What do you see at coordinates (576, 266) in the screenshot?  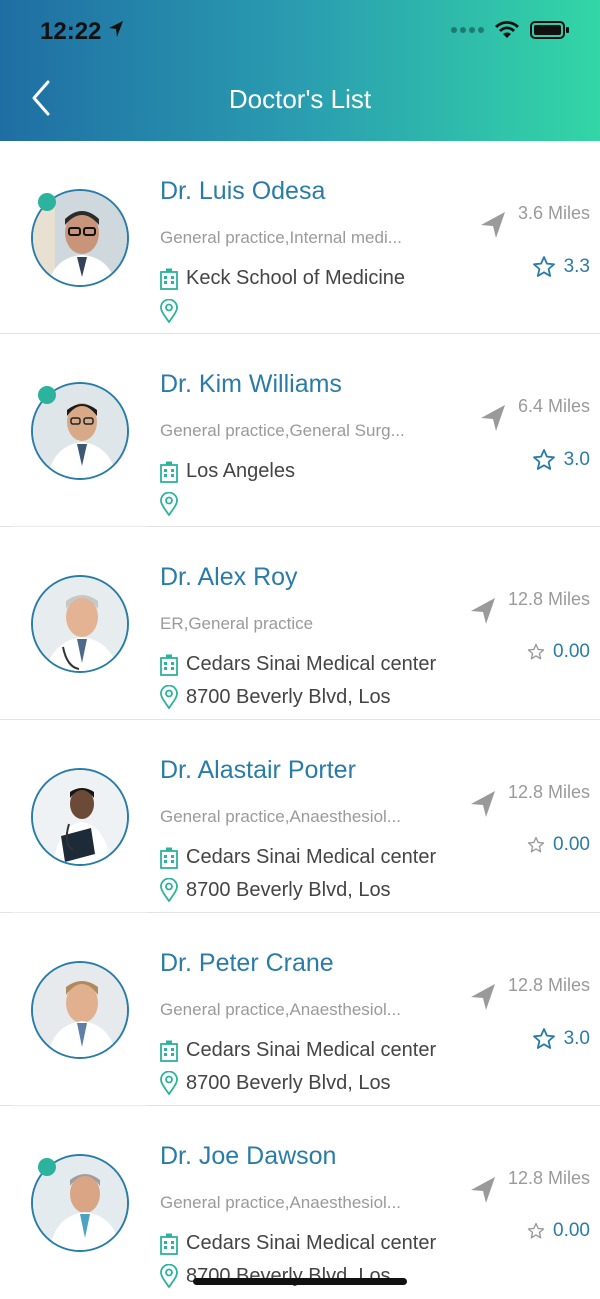 I see `rating-value: 3.3` at bounding box center [576, 266].